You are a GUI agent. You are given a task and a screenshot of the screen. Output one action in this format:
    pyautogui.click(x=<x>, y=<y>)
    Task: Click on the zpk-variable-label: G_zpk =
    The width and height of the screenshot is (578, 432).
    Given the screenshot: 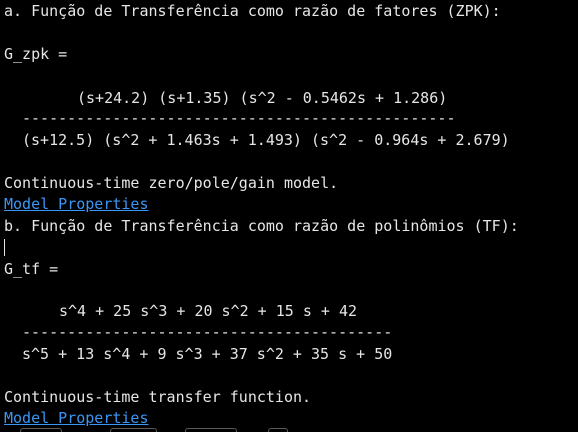 What is the action you would take?
    pyautogui.click(x=36, y=54)
    